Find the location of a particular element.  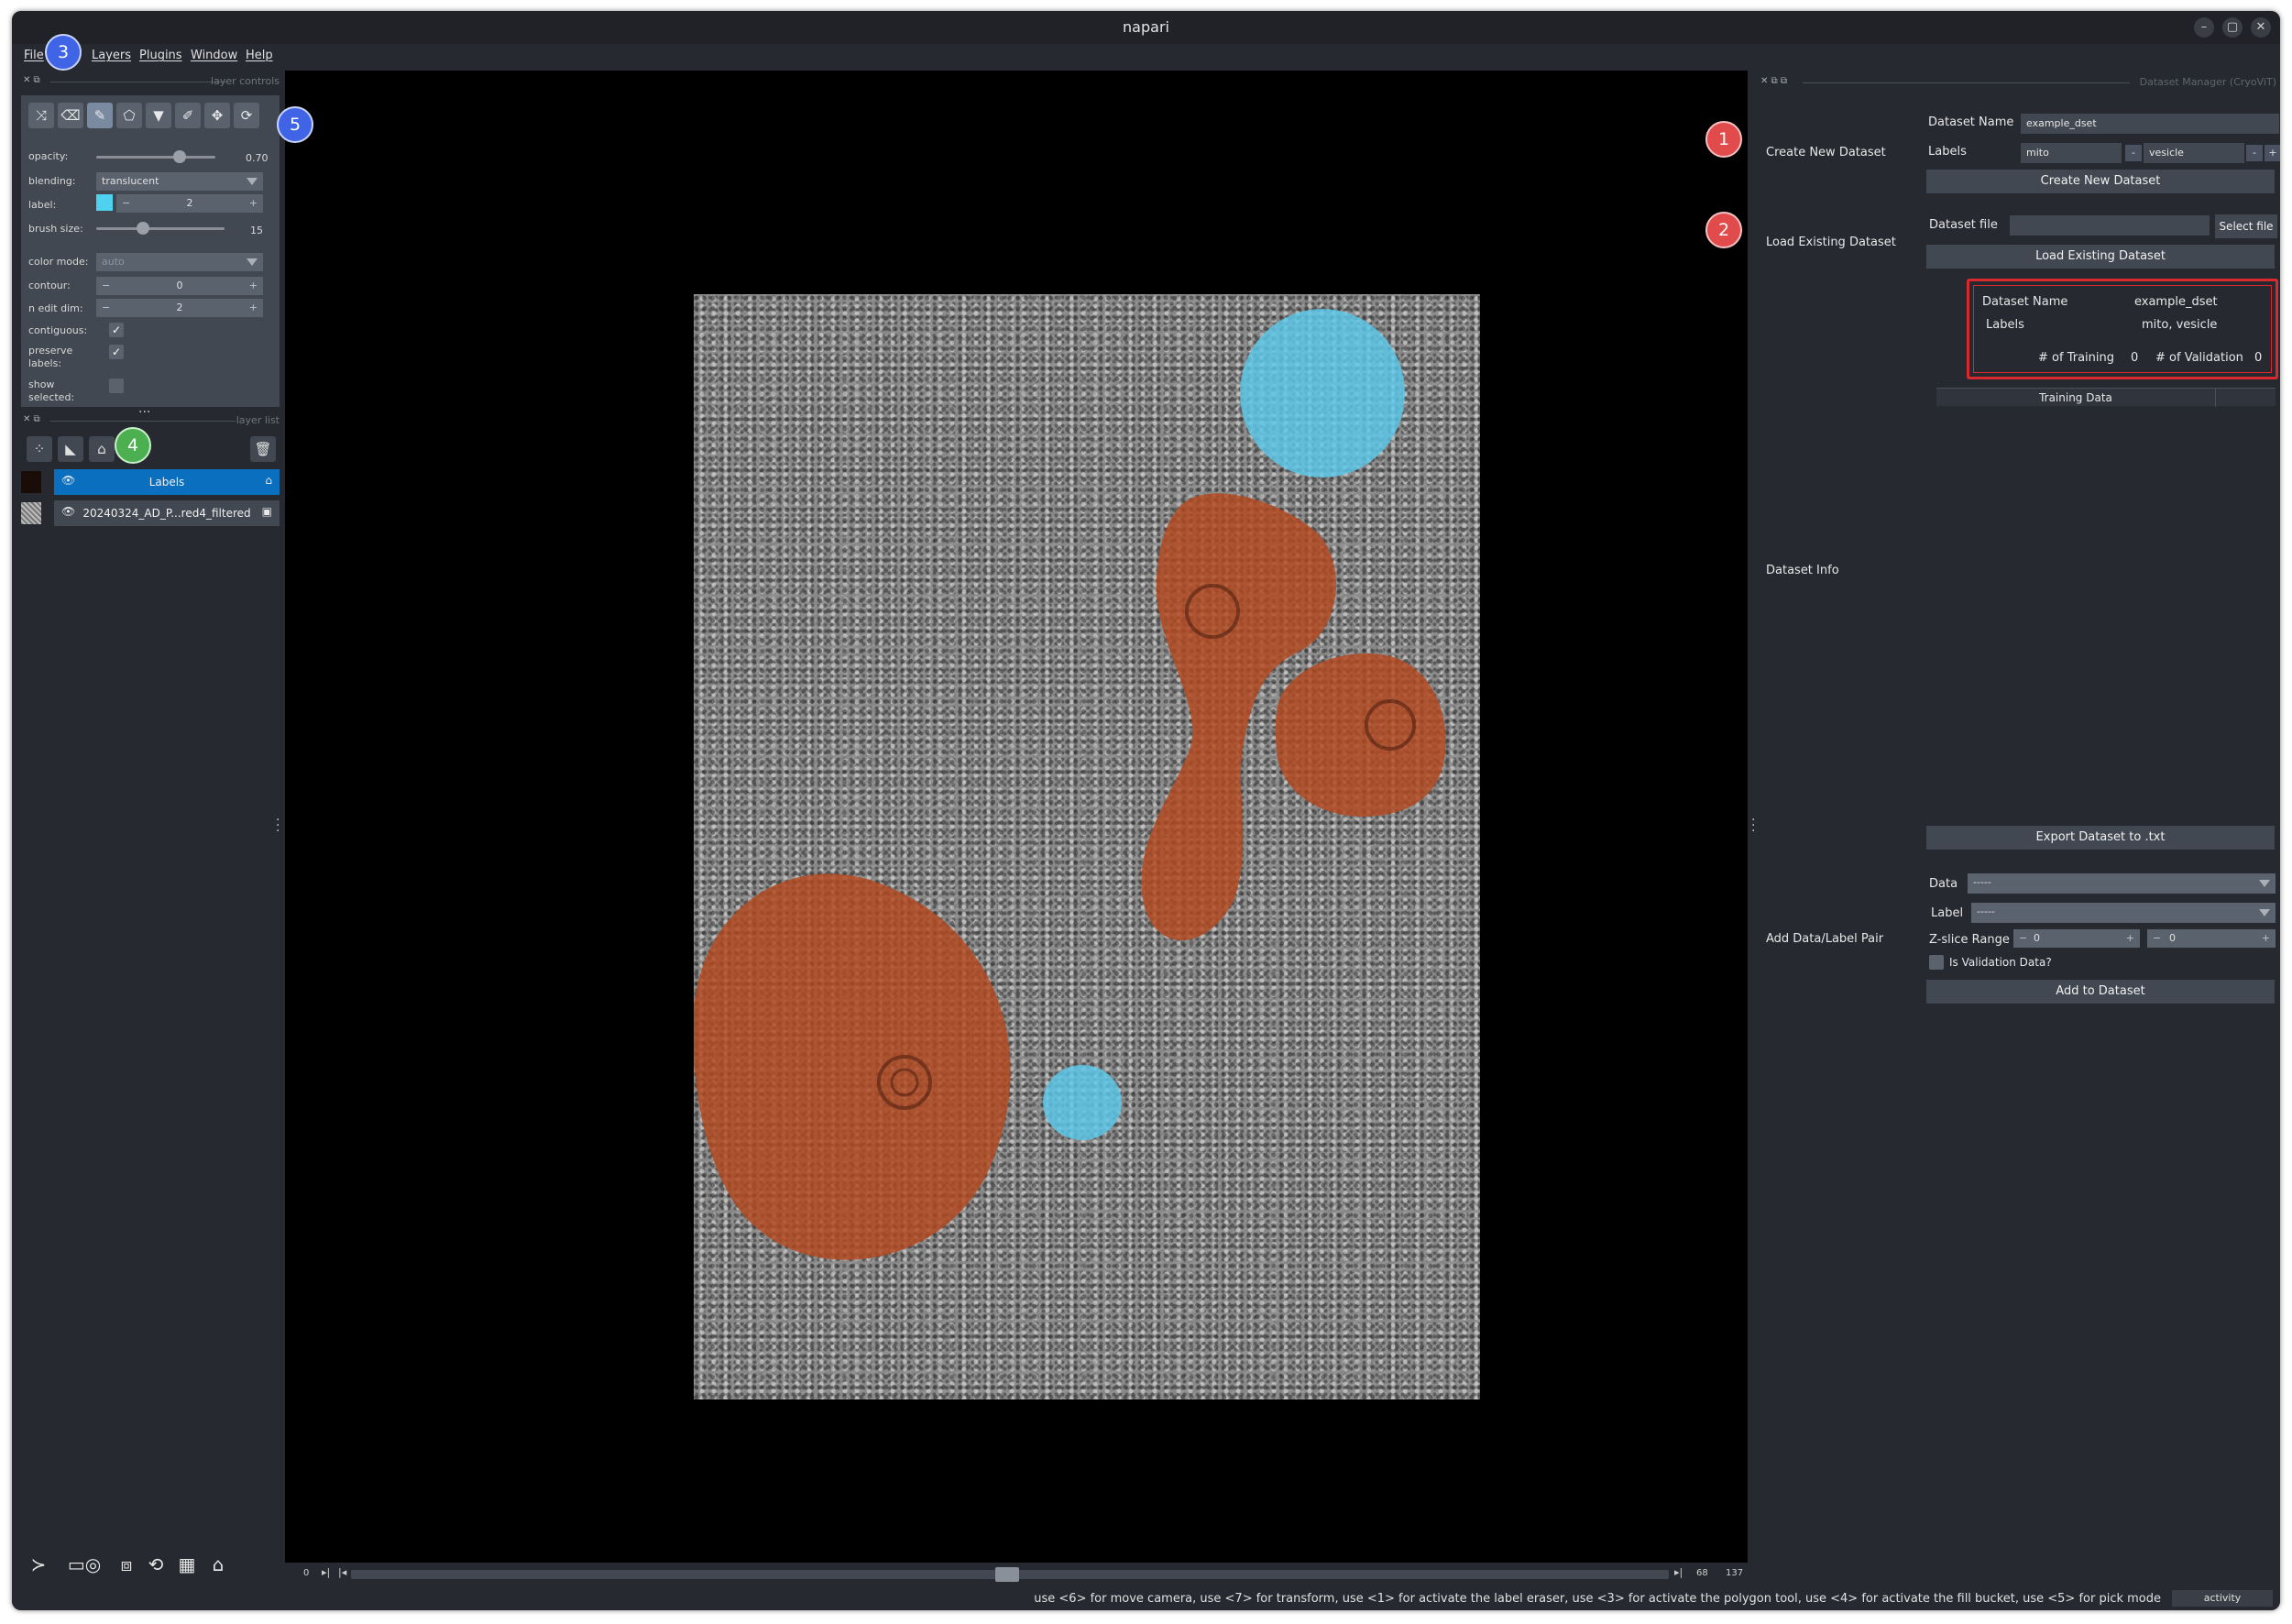

layer-name: 20240324_AD_P...red4_filtered is located at coordinates (166, 513).